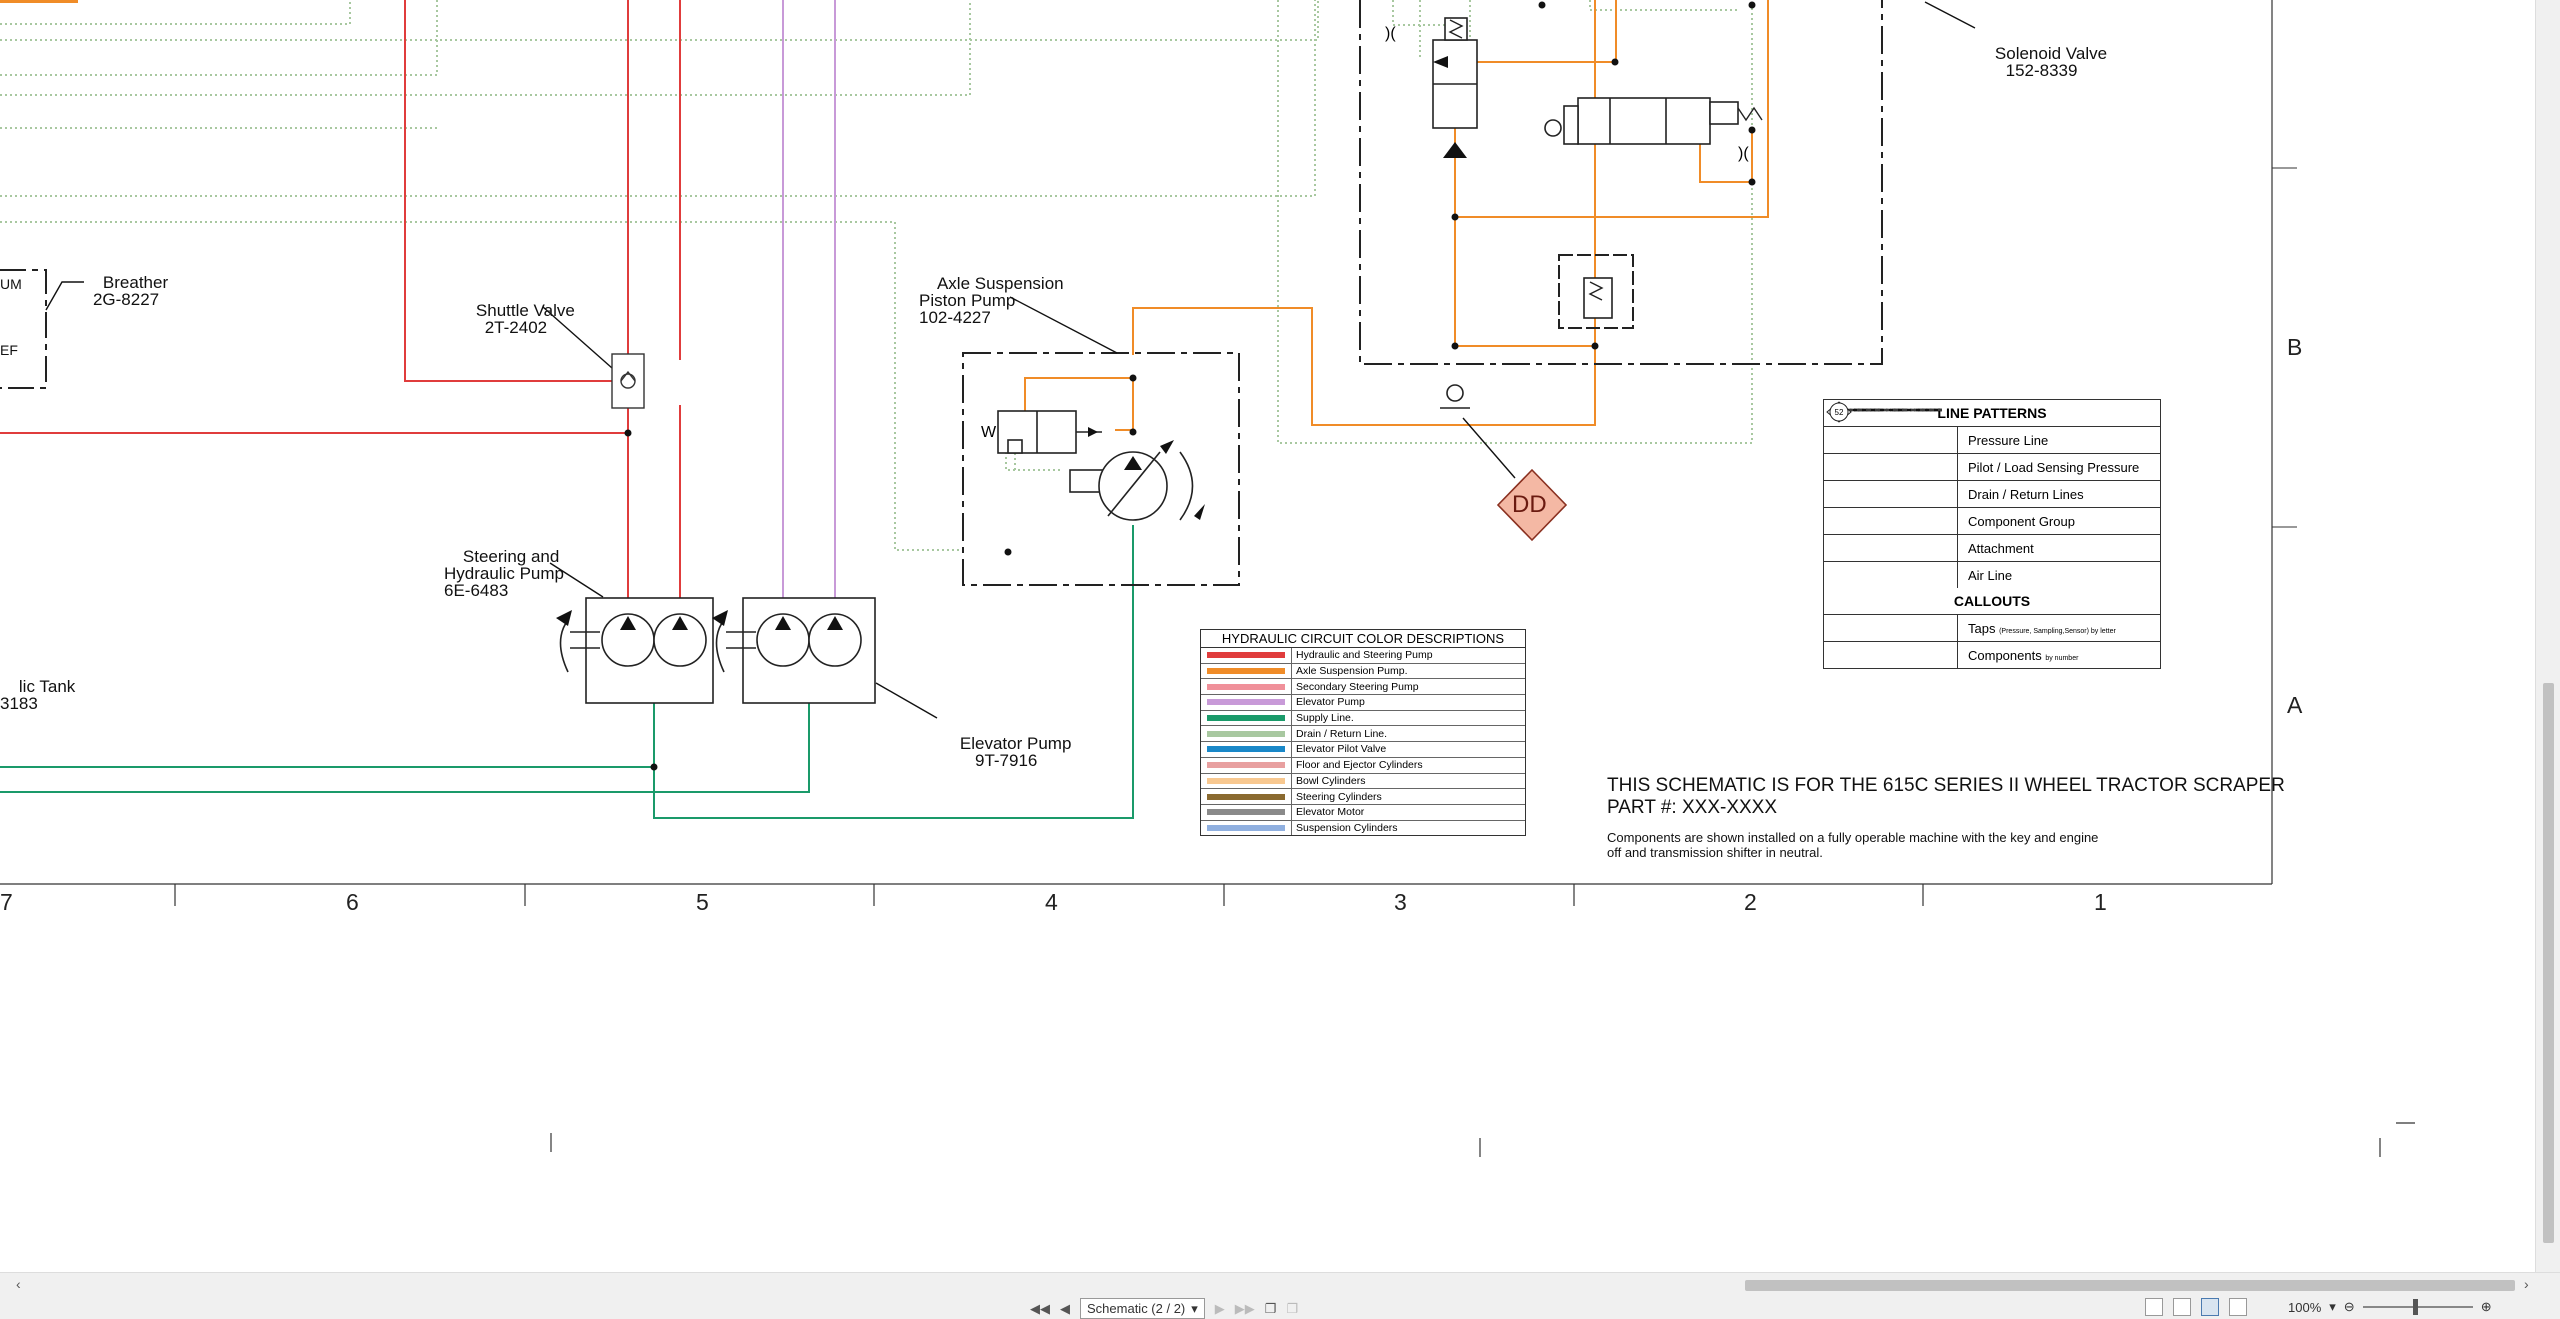  What do you see at coordinates (2182, 1307) in the screenshot?
I see `page-view-icon` at bounding box center [2182, 1307].